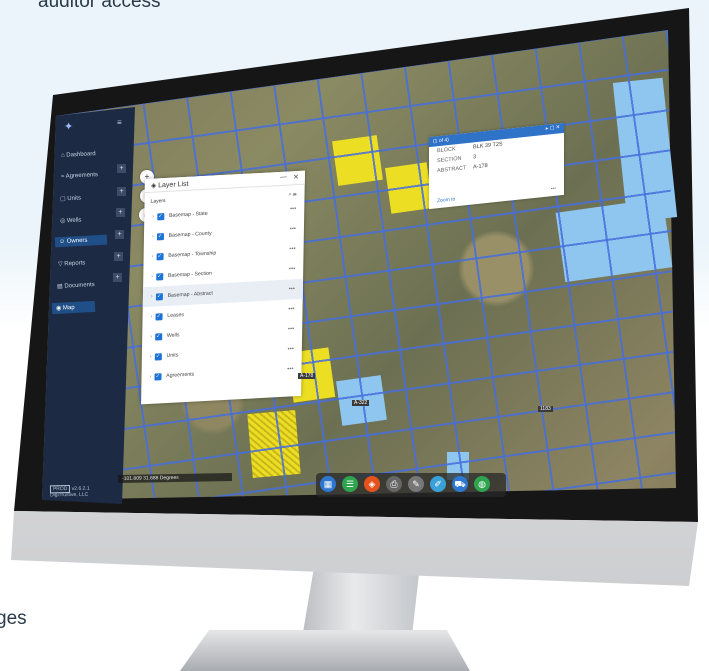  I want to click on menu-collapse-icon: ≡, so click(119, 122).